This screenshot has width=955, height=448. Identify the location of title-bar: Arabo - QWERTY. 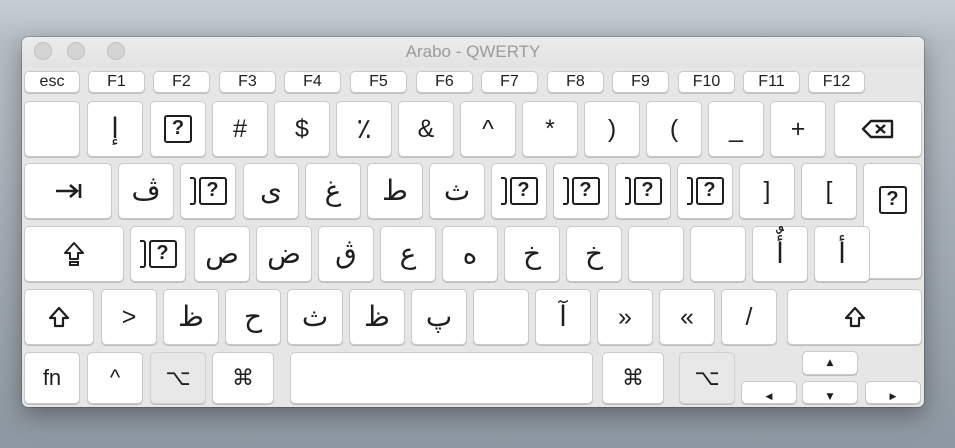
(473, 52).